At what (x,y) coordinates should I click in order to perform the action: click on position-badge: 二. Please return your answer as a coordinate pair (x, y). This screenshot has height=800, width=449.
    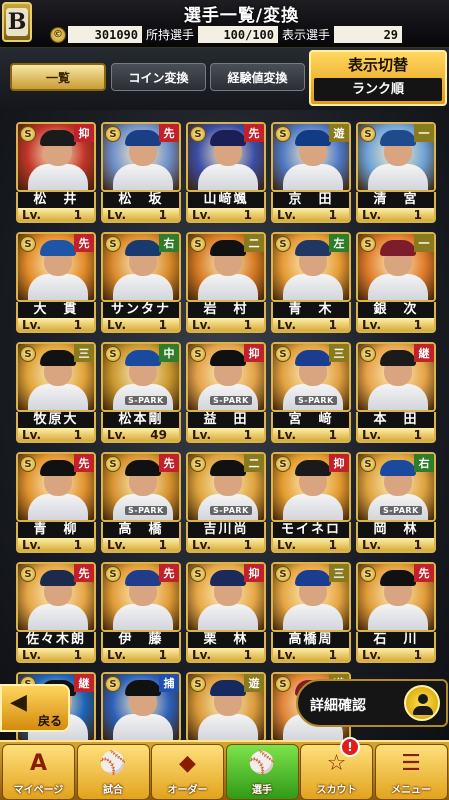
    Looking at the image, I should click on (254, 463).